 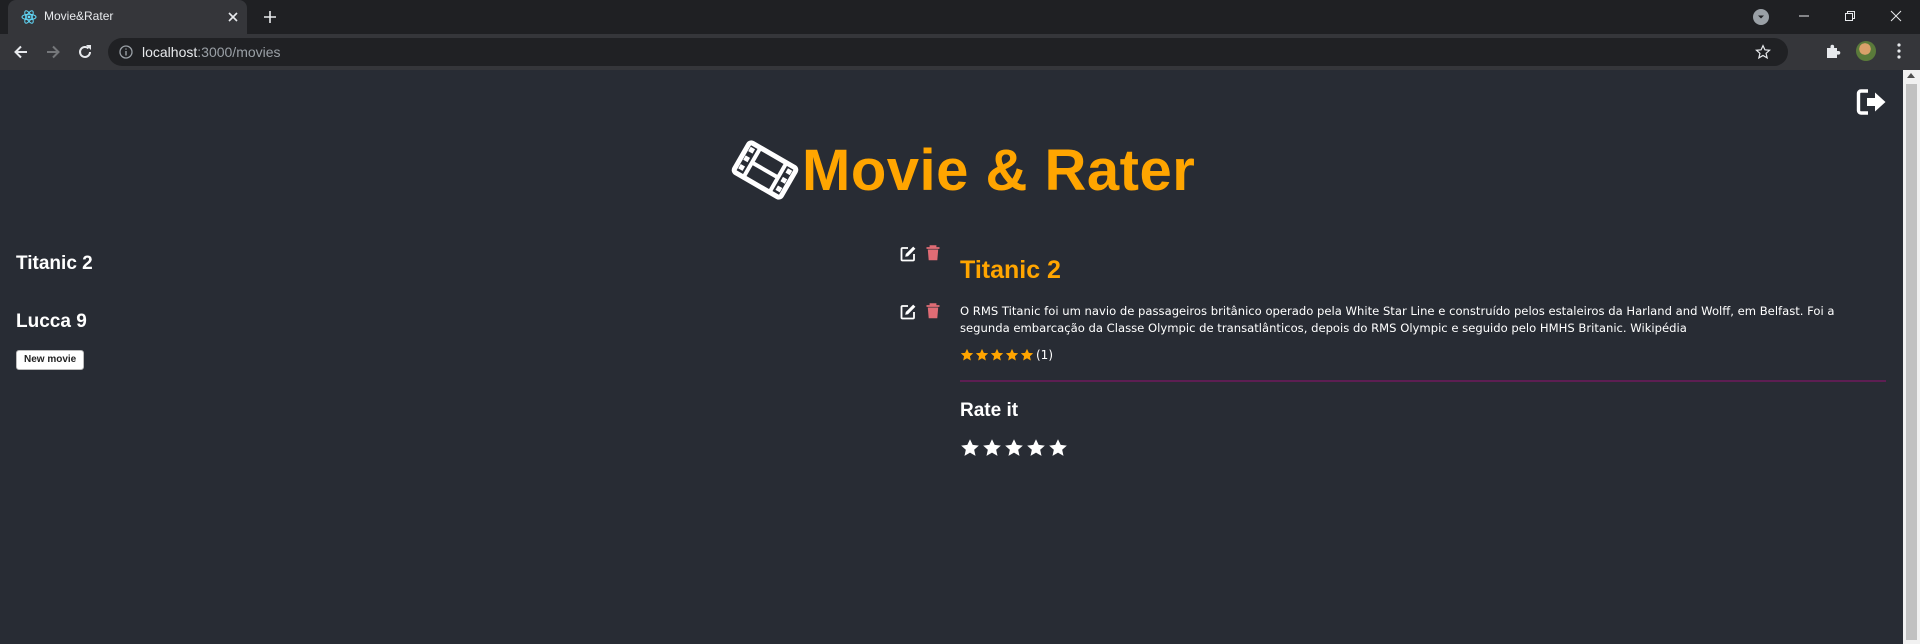 What do you see at coordinates (1911, 362) in the screenshot?
I see `scrollbar-thumb` at bounding box center [1911, 362].